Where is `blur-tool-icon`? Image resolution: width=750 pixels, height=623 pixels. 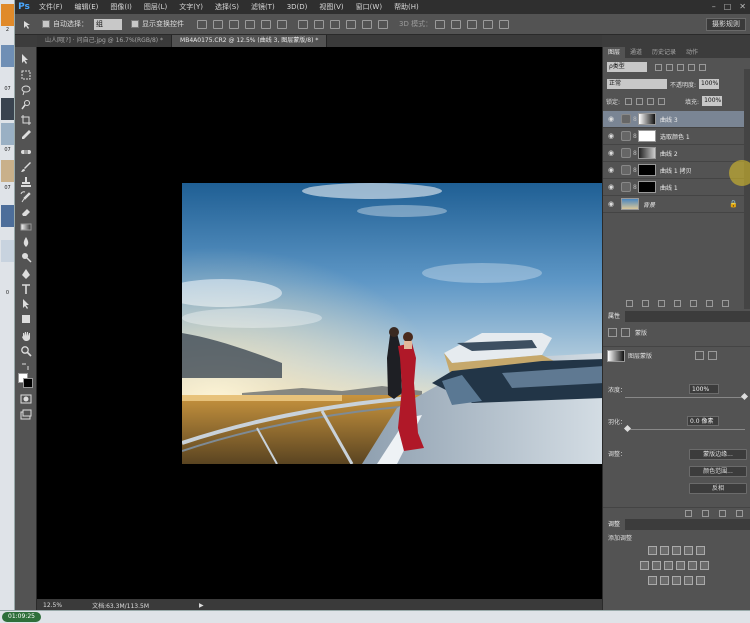
blur-tool-icon is located at coordinates (26, 242).